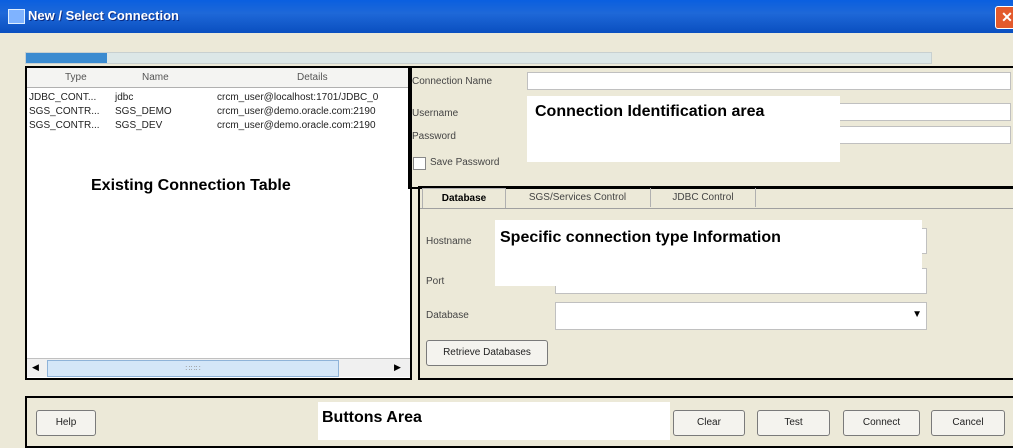 The width and height of the screenshot is (1013, 448). What do you see at coordinates (709, 423) in the screenshot?
I see `clear-button: Clear` at bounding box center [709, 423].